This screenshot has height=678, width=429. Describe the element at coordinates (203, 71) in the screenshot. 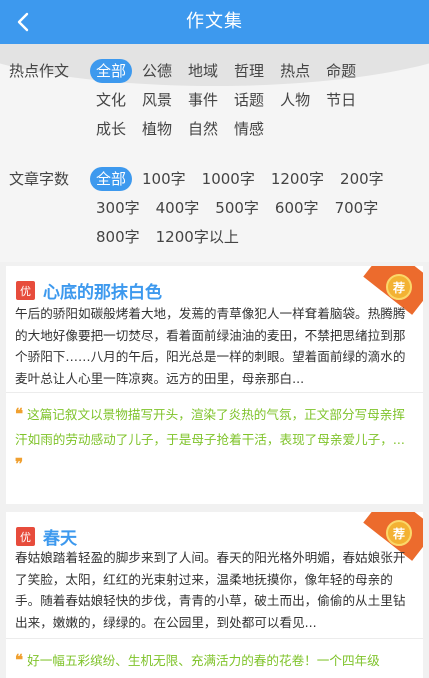

I see `filter-option: 地域` at that location.